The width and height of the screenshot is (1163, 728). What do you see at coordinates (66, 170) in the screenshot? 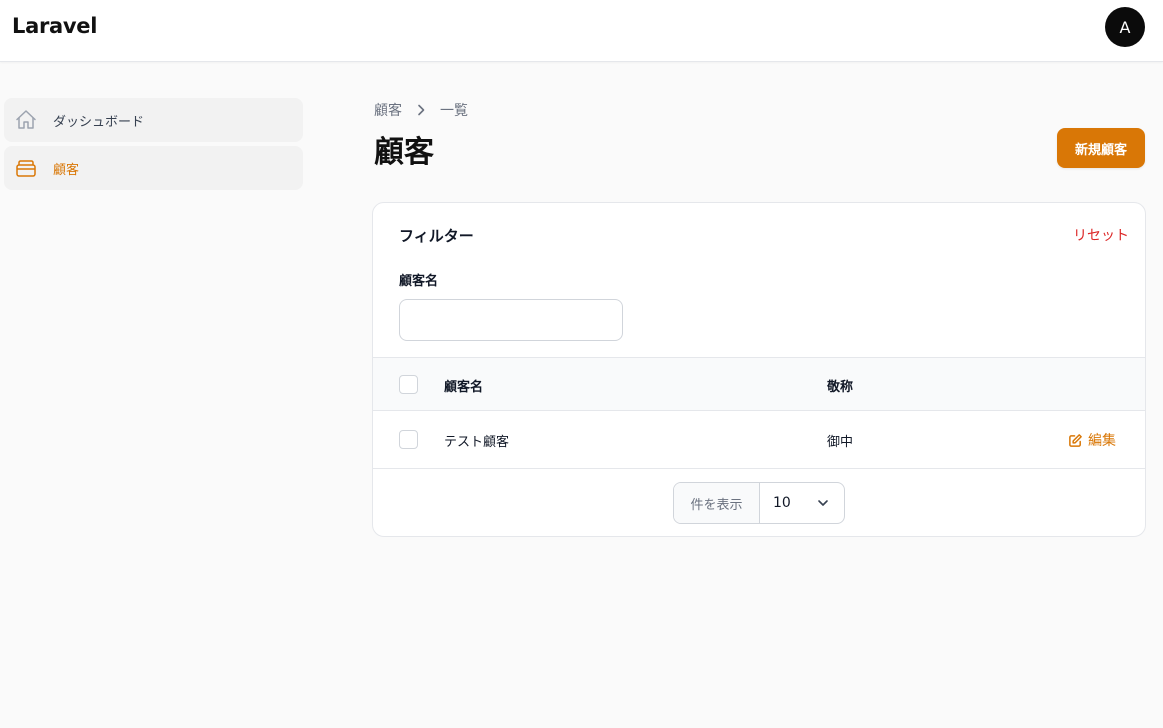
I see `sidebar-item-label: 顧客` at bounding box center [66, 170].